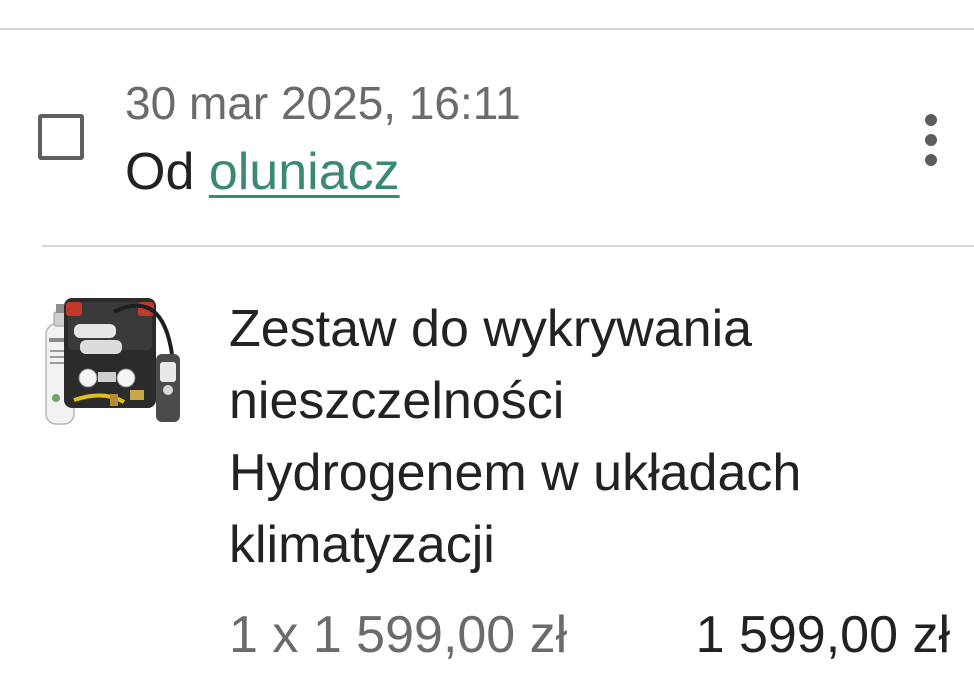 The image size is (974, 700). I want to click on seller-line: Od oluniacz, so click(262, 172).